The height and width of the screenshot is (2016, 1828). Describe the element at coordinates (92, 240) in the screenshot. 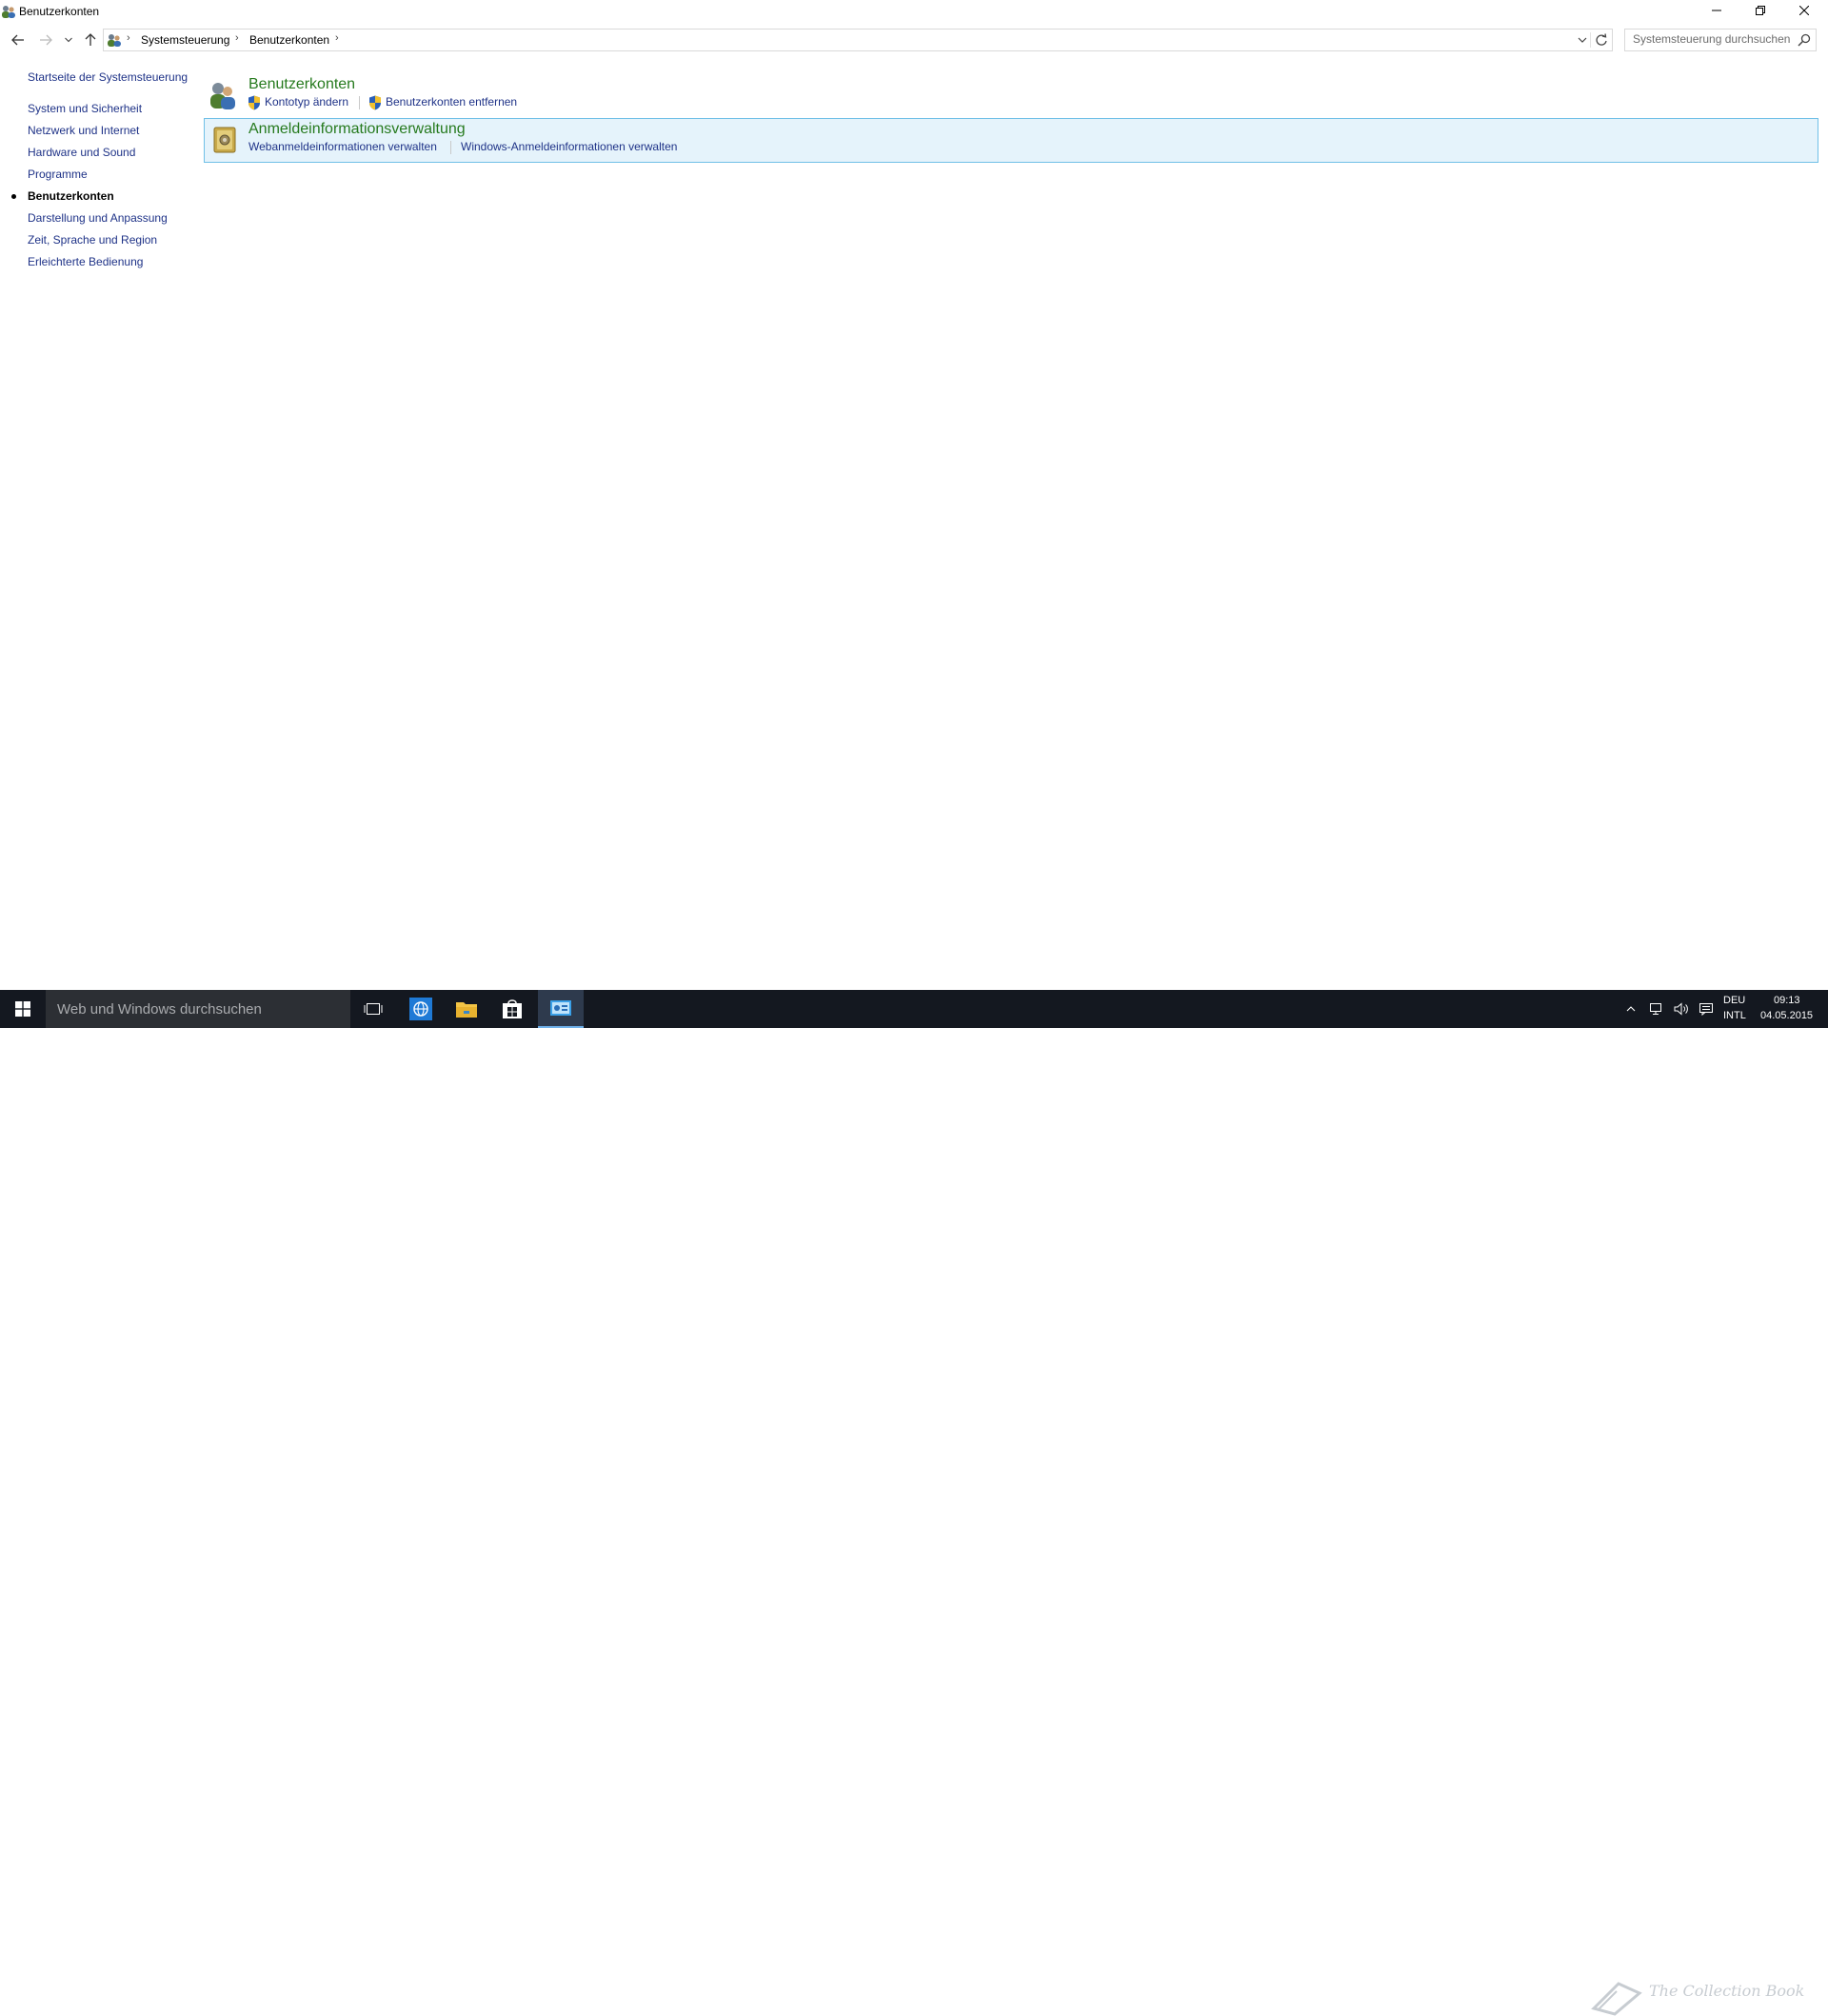

I see `nav-item-time-language-region: Zeit, Sprache und Region` at that location.